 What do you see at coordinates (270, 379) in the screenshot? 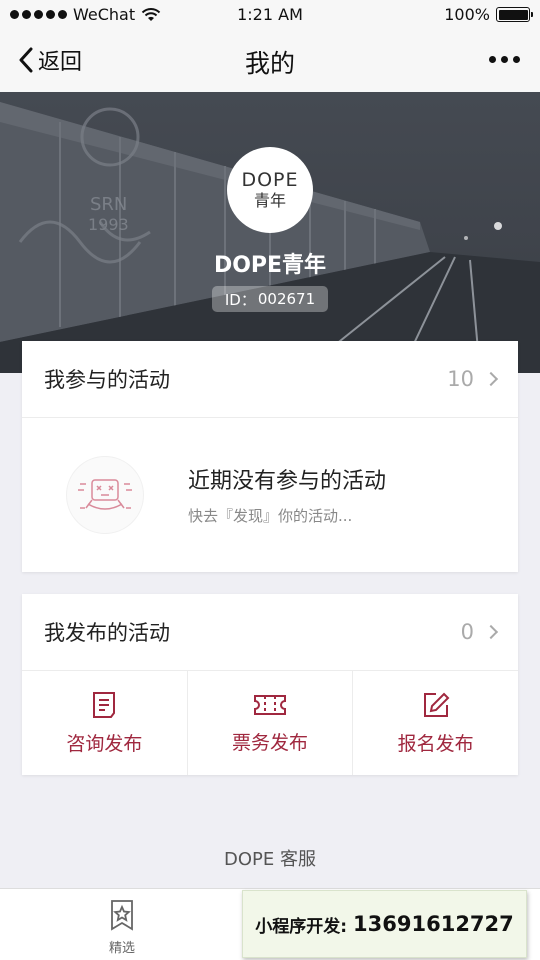
I see `participated-activities-header: 我参与的活动 10` at bounding box center [270, 379].